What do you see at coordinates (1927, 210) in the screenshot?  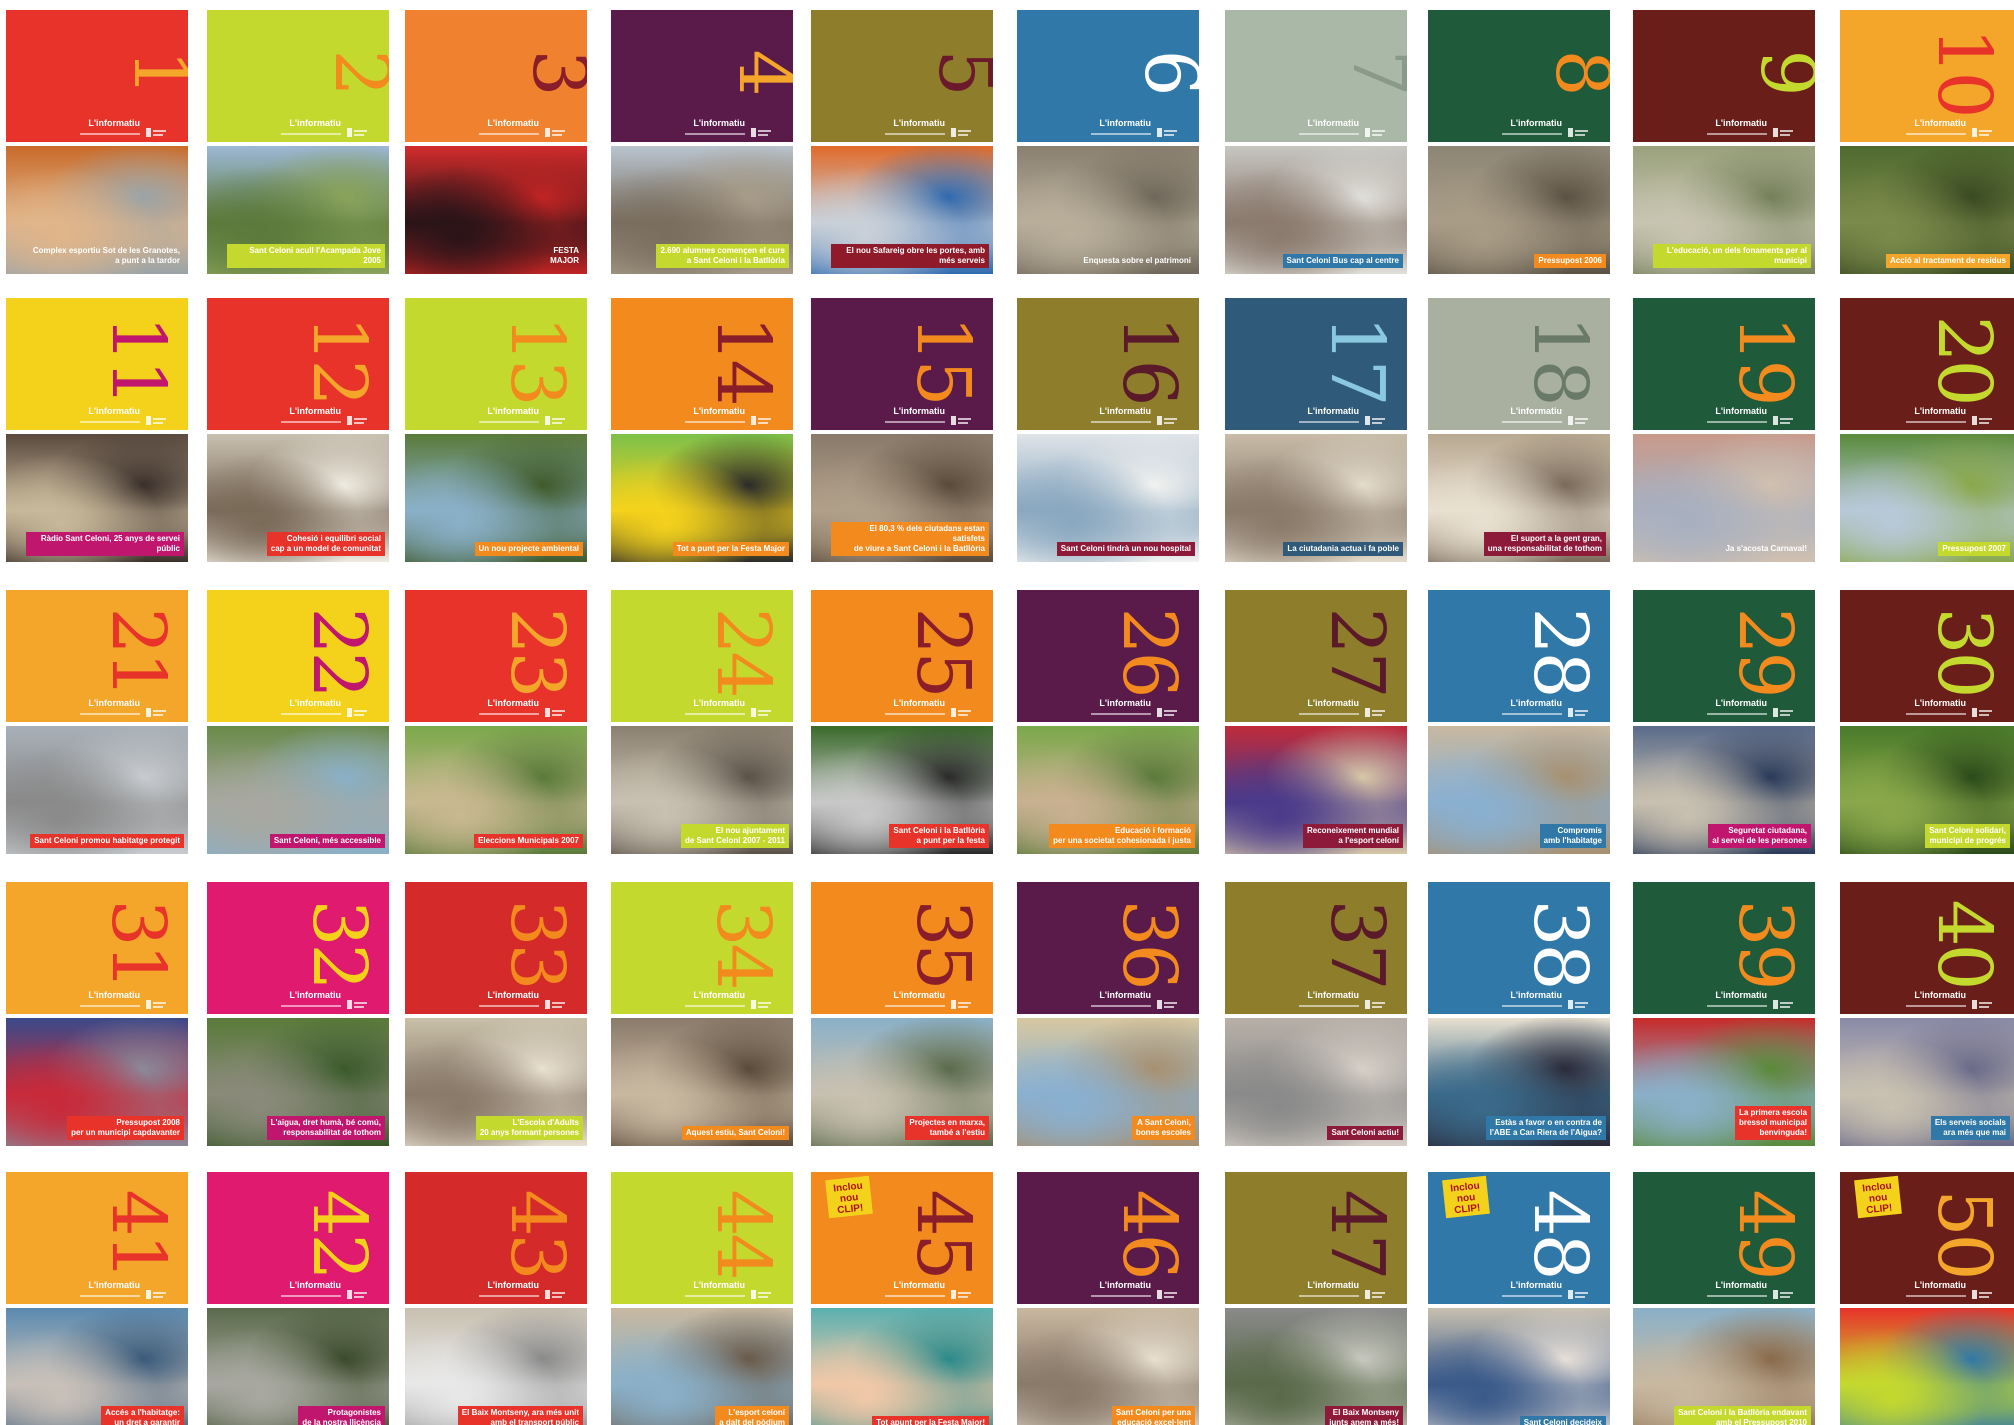 I see `cover-photo: Acció al tractament de residus` at bounding box center [1927, 210].